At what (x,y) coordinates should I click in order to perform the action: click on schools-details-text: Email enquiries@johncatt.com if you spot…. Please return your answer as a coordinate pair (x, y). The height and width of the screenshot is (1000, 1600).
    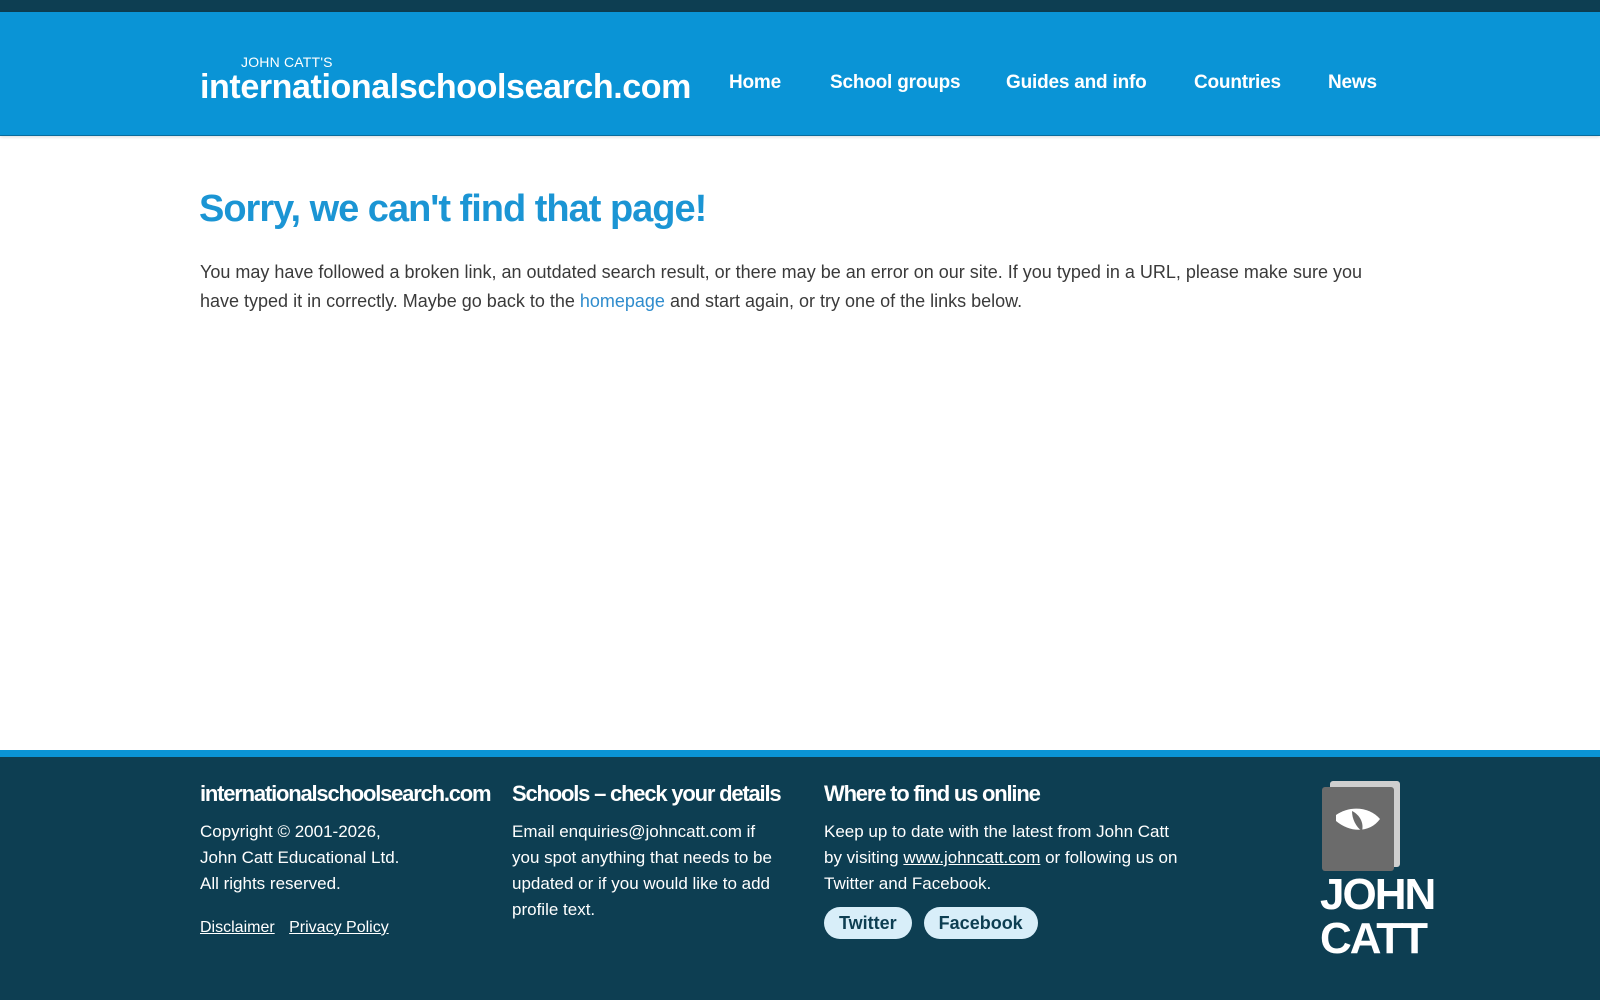
    Looking at the image, I should click on (642, 870).